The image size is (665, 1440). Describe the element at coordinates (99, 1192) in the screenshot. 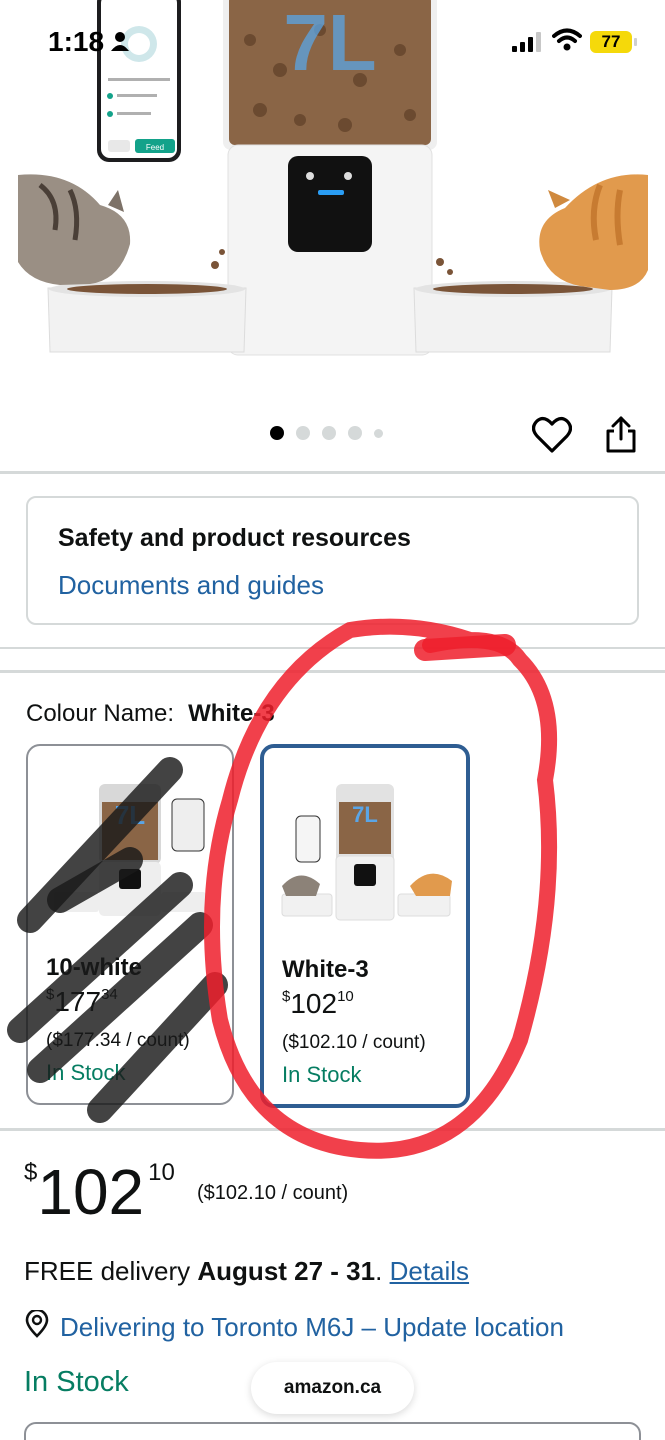

I see `product-price: $102 10` at that location.